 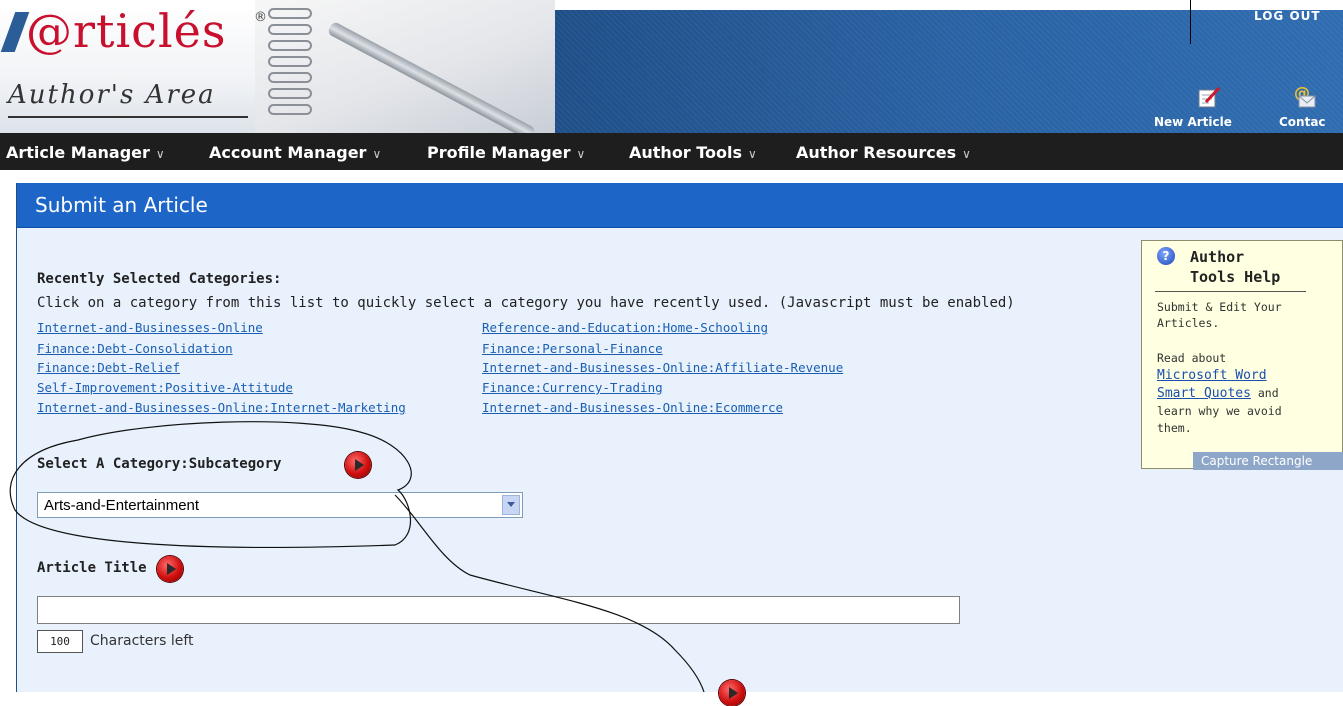 What do you see at coordinates (876, 152) in the screenshot?
I see `nav-label: Author Resources` at bounding box center [876, 152].